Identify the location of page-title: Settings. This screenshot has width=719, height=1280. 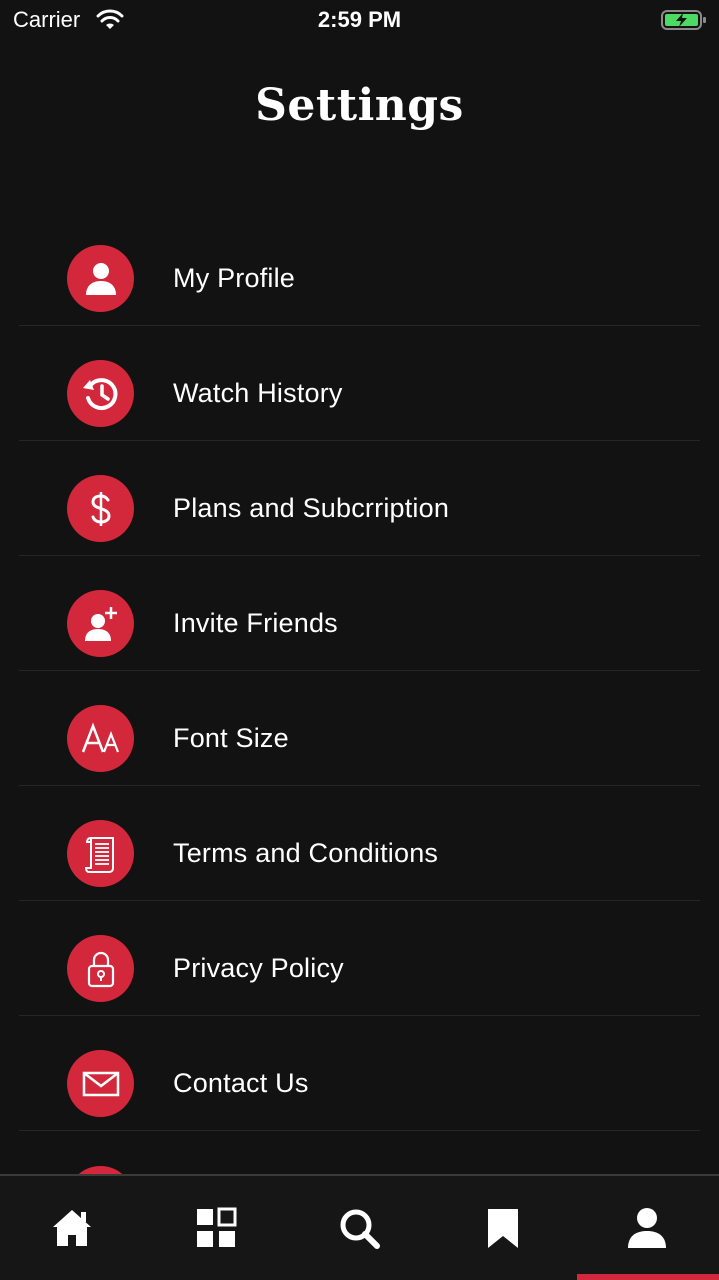
(359, 105).